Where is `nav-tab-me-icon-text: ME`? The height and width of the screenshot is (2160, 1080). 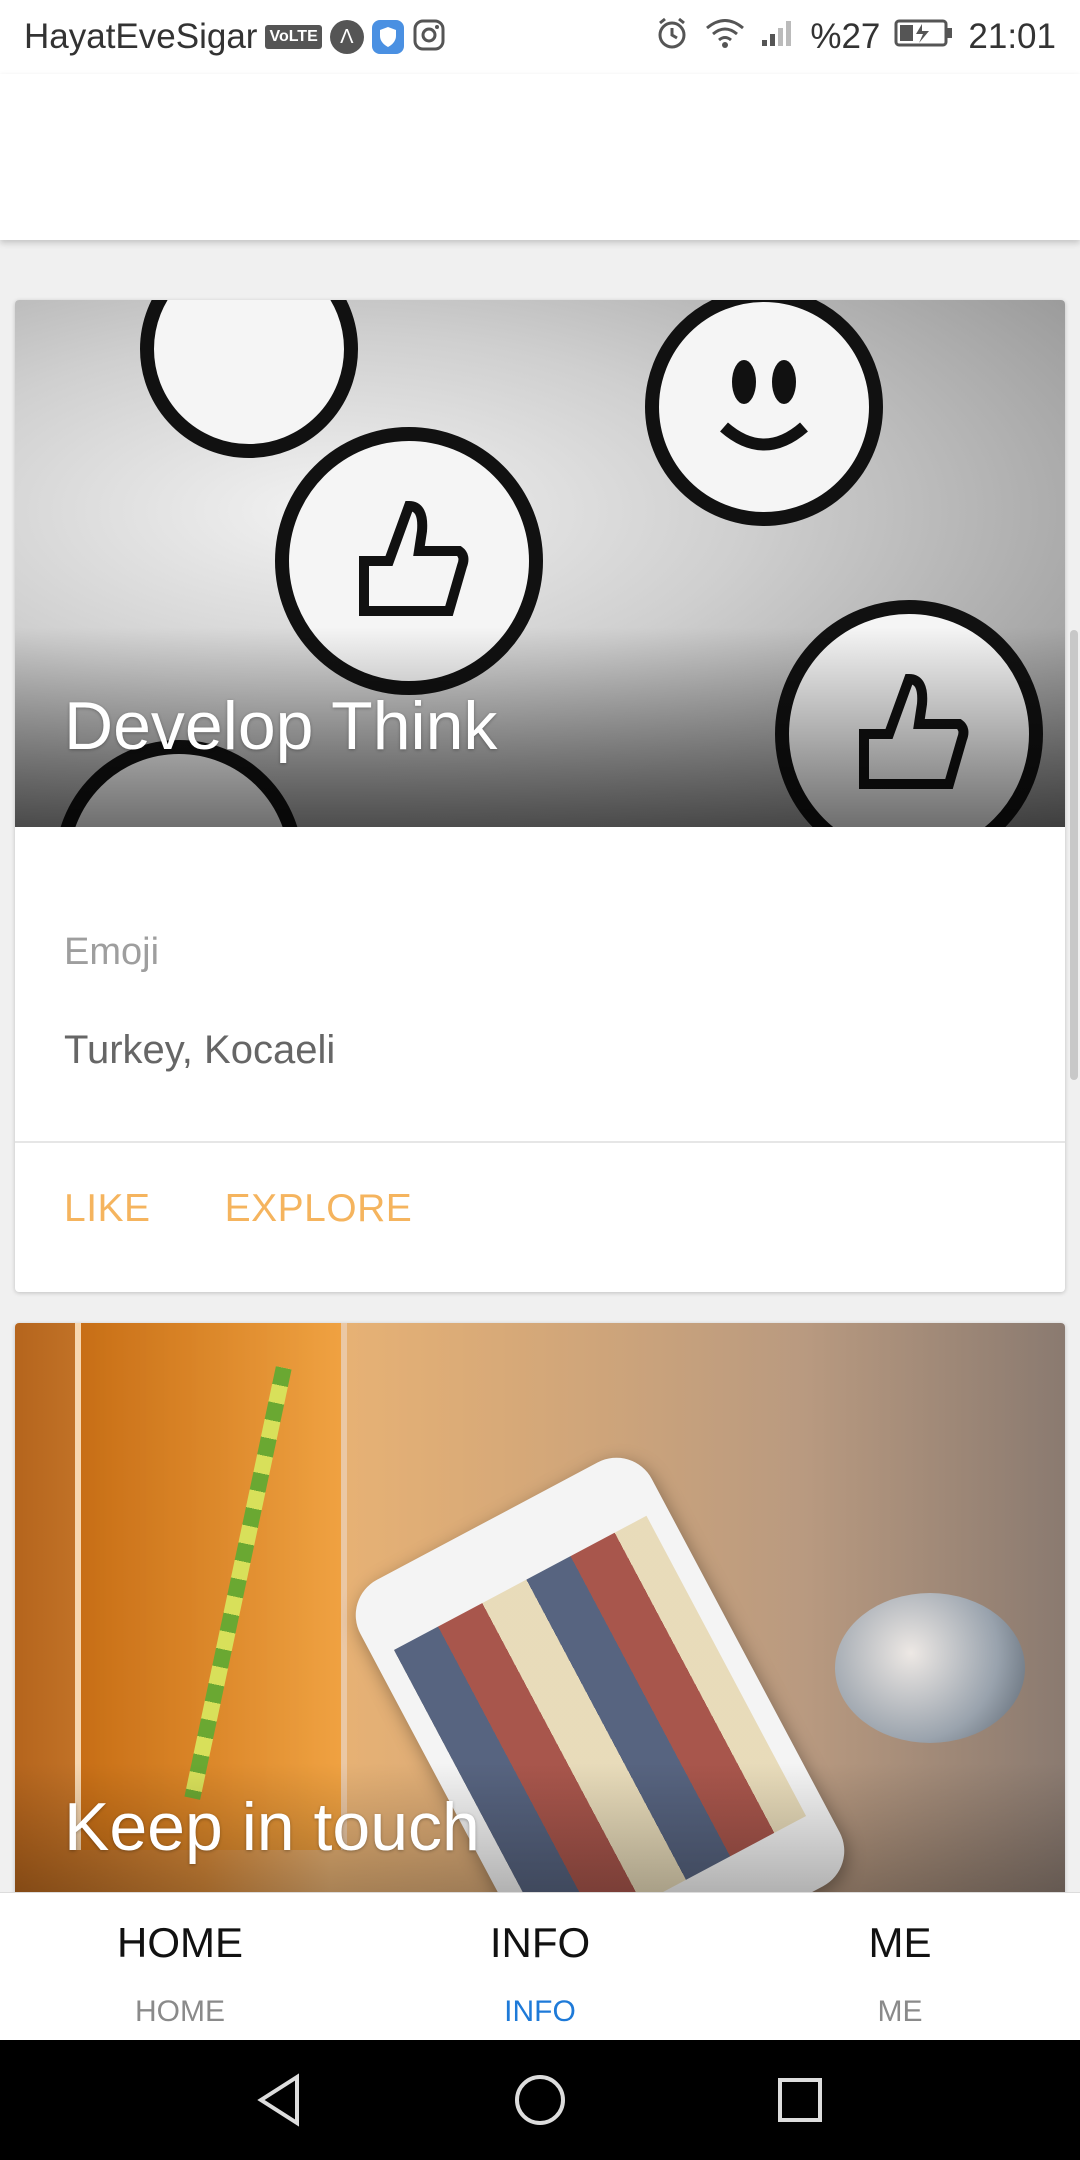 nav-tab-me-icon-text: ME is located at coordinates (900, 1942).